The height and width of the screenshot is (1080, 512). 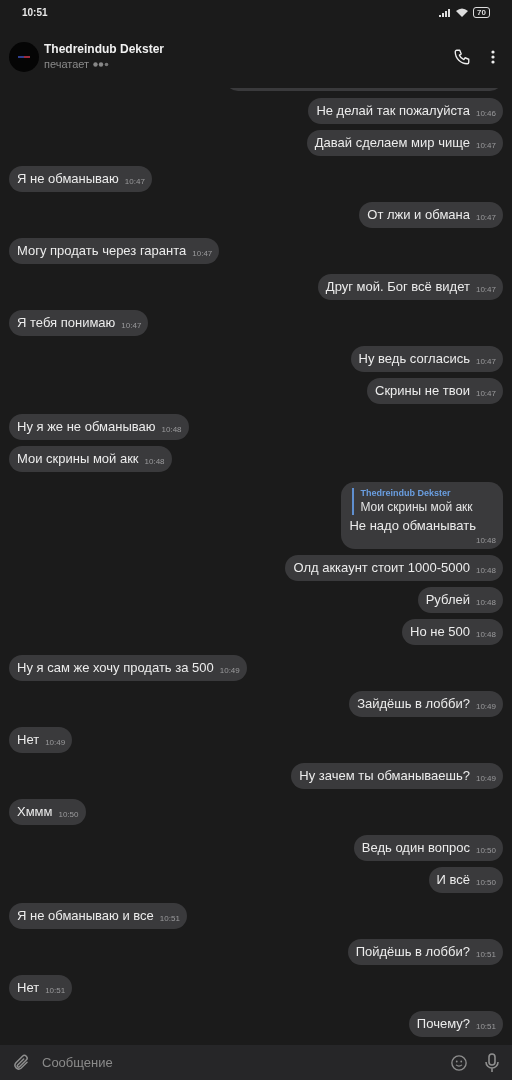 I want to click on message-text: Ну я сам же хочу продать за 500, so click(x=115, y=668).